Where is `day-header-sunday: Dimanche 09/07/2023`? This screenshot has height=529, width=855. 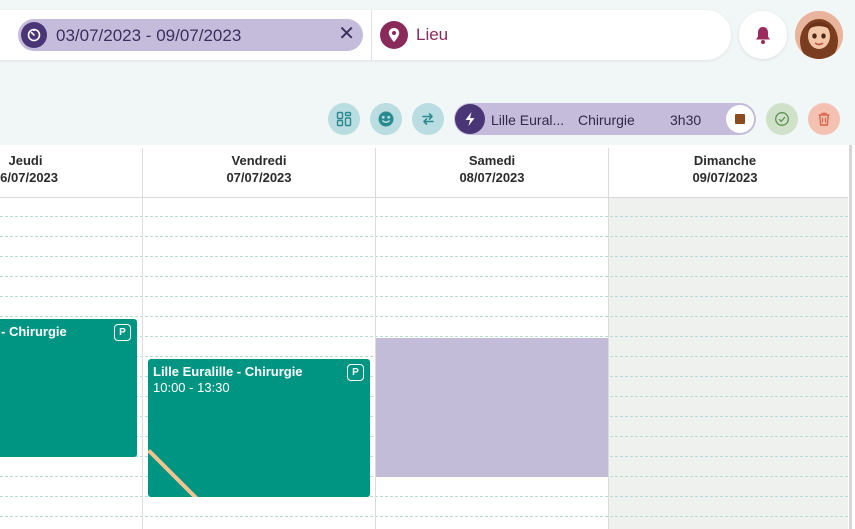
day-header-sunday: Dimanche 09/07/2023 is located at coordinates (725, 171).